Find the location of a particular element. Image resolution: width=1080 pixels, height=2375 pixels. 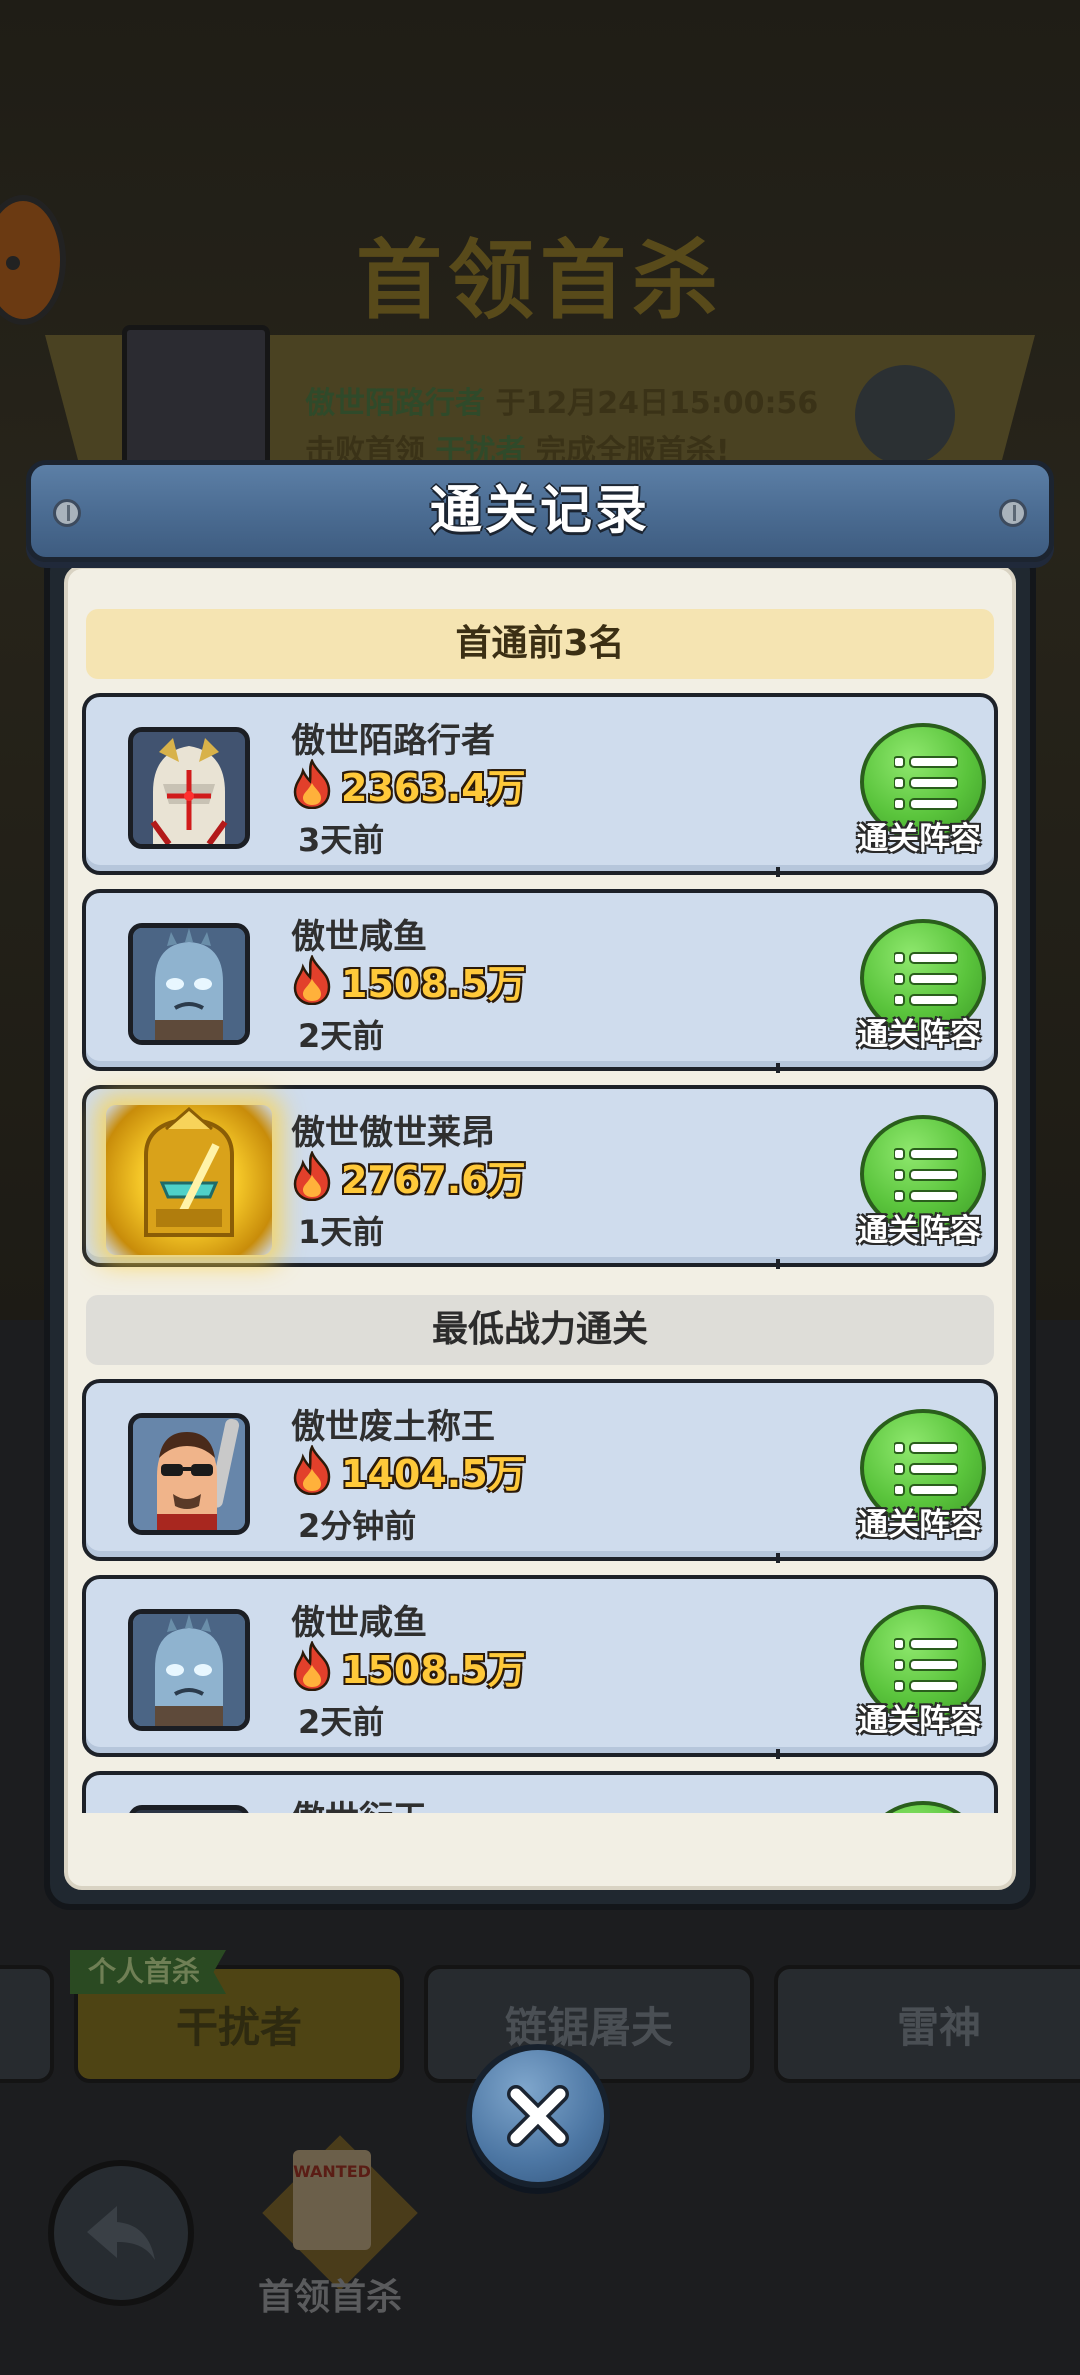

player-name: 傲世废土称王 is located at coordinates (393, 1427).